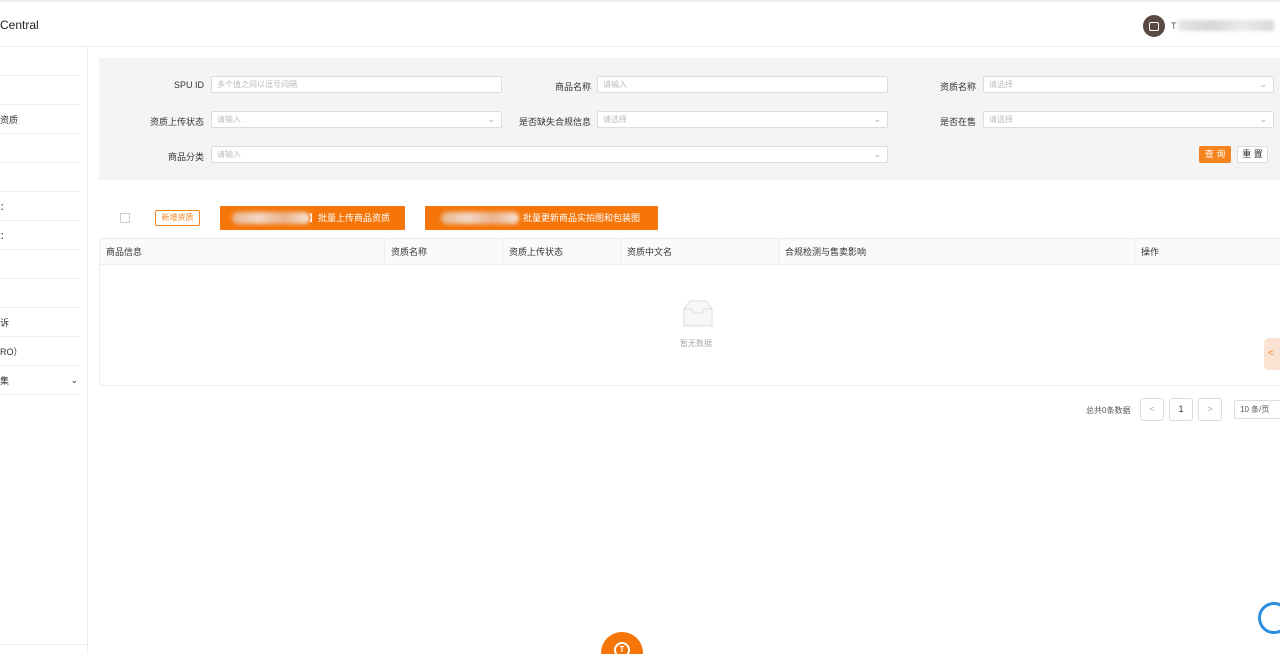 The width and height of the screenshot is (1280, 654). What do you see at coordinates (1269, 618) in the screenshot?
I see `help-float-button` at bounding box center [1269, 618].